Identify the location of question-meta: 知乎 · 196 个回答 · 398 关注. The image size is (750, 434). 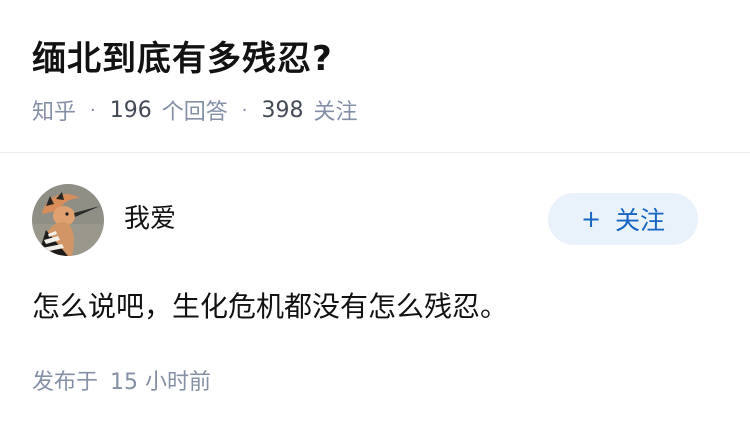
(195, 110).